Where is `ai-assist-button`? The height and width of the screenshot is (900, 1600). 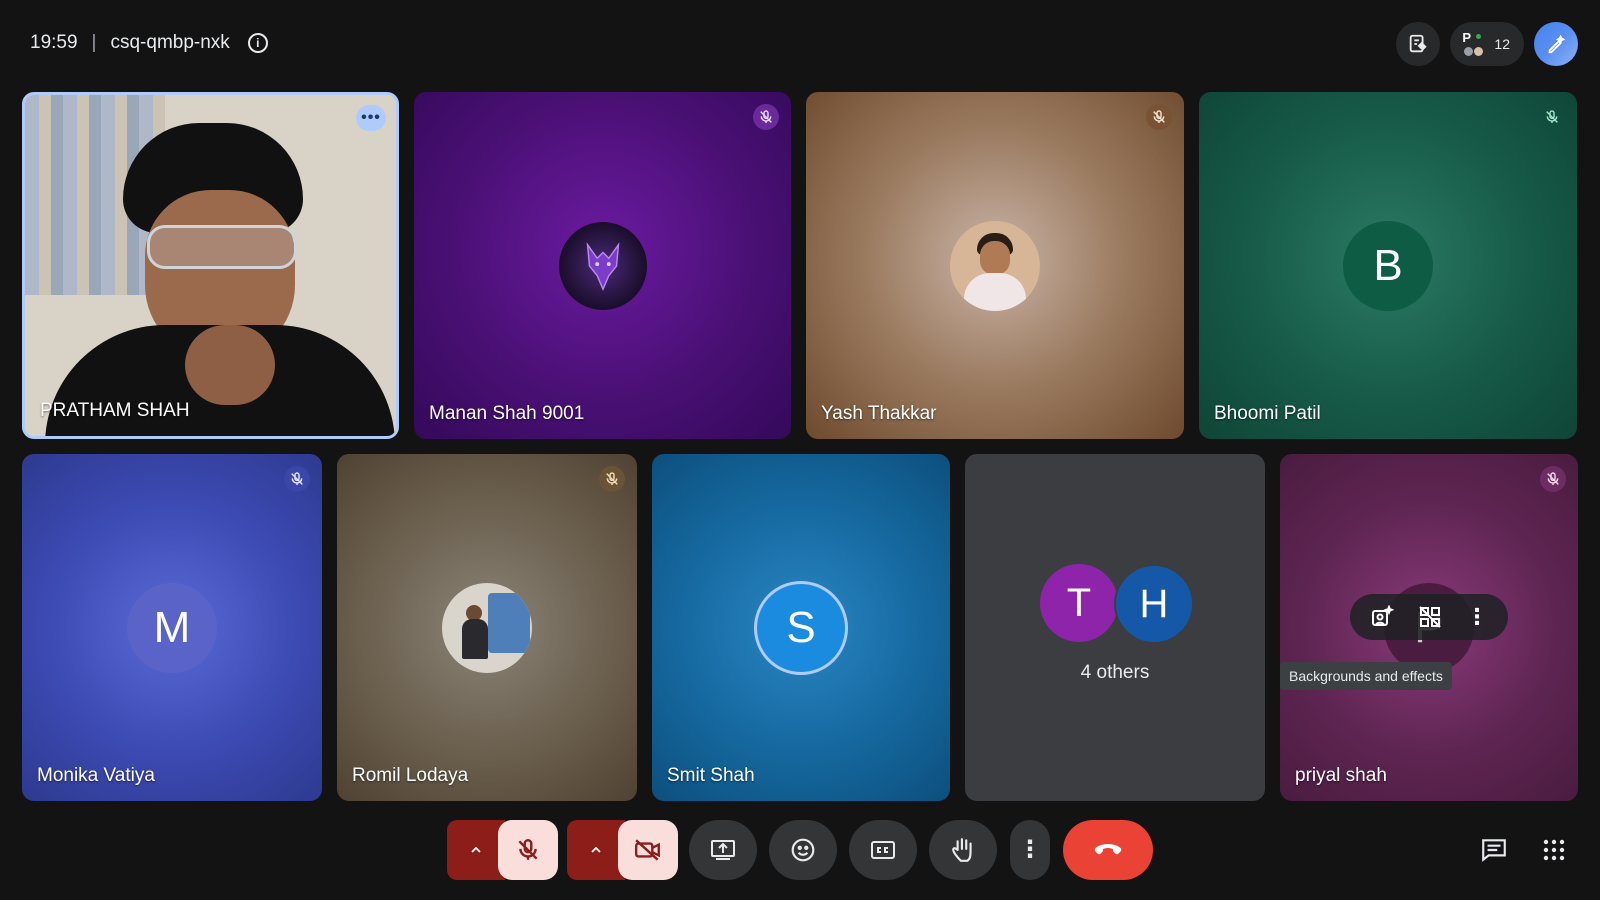
ai-assist-button is located at coordinates (1556, 44).